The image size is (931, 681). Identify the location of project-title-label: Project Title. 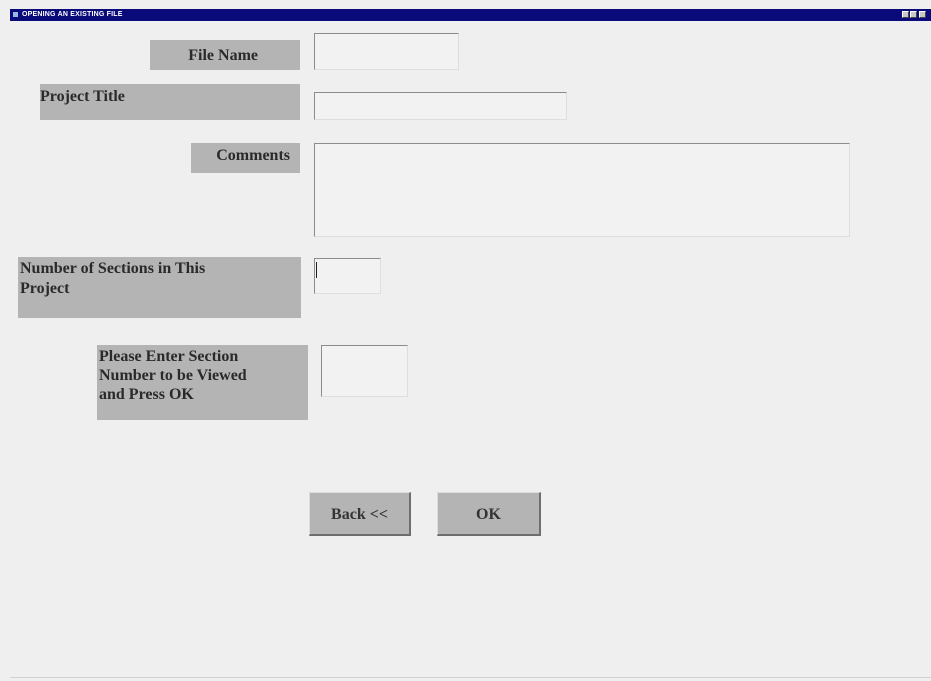
(170, 102).